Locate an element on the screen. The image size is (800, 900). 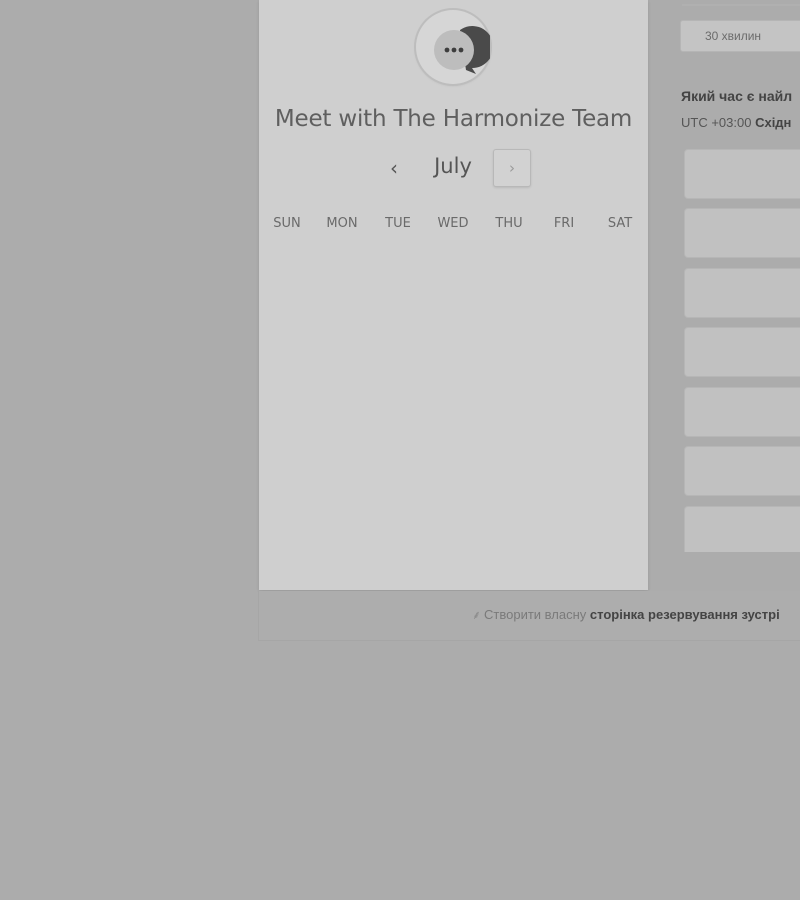
weekday-header: SUN MON TUE WED THU FRI SAT is located at coordinates (453, 226).